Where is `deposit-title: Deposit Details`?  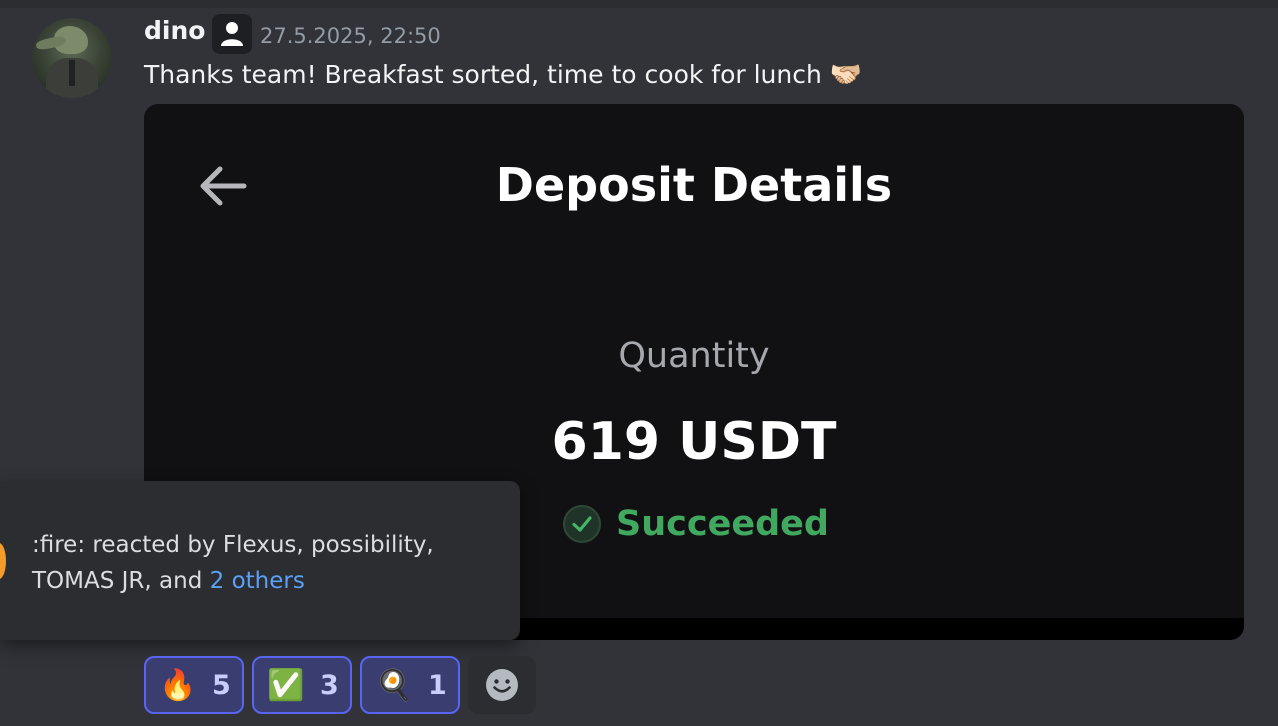 deposit-title: Deposit Details is located at coordinates (694, 185).